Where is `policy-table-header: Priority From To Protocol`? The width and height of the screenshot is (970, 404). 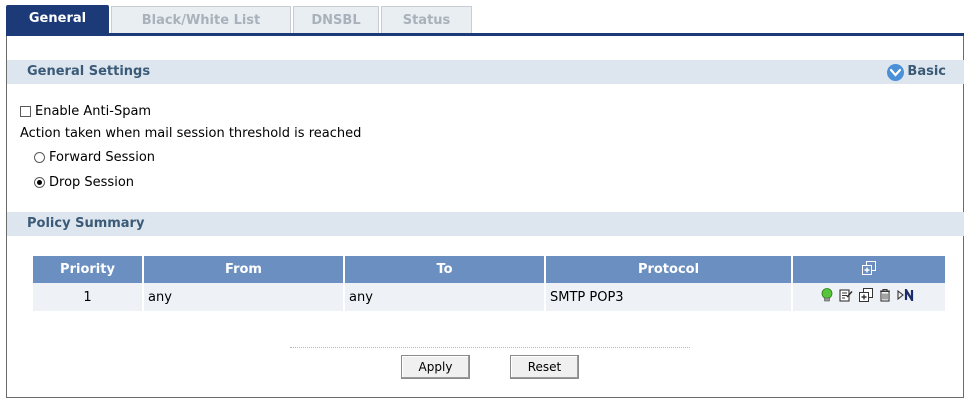 policy-table-header: Priority From To Protocol is located at coordinates (489, 269).